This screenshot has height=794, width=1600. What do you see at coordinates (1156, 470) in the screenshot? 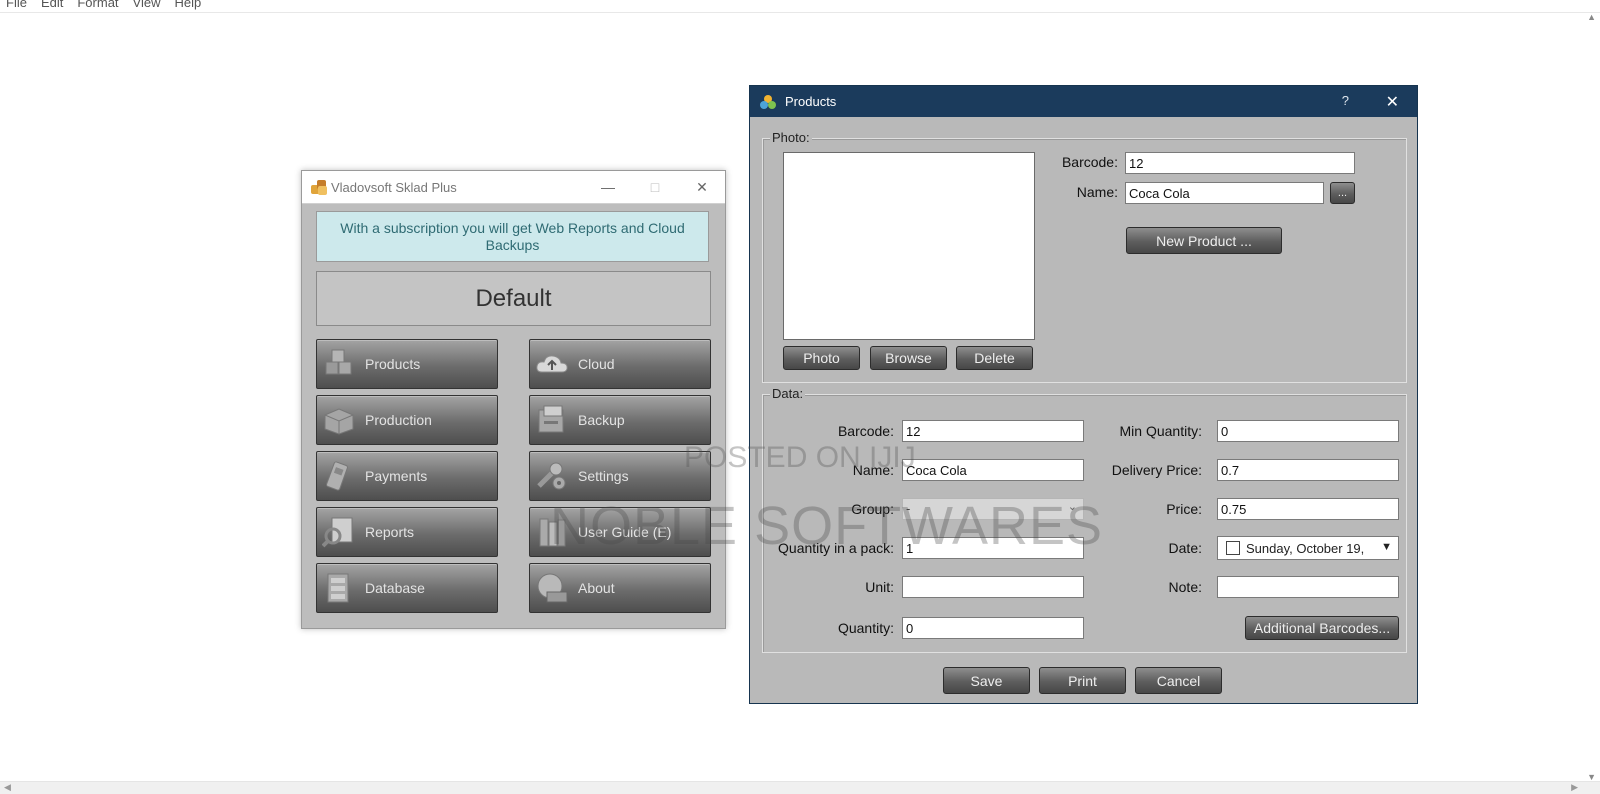
I see `delivery-price-label: Delivery Price:` at bounding box center [1156, 470].